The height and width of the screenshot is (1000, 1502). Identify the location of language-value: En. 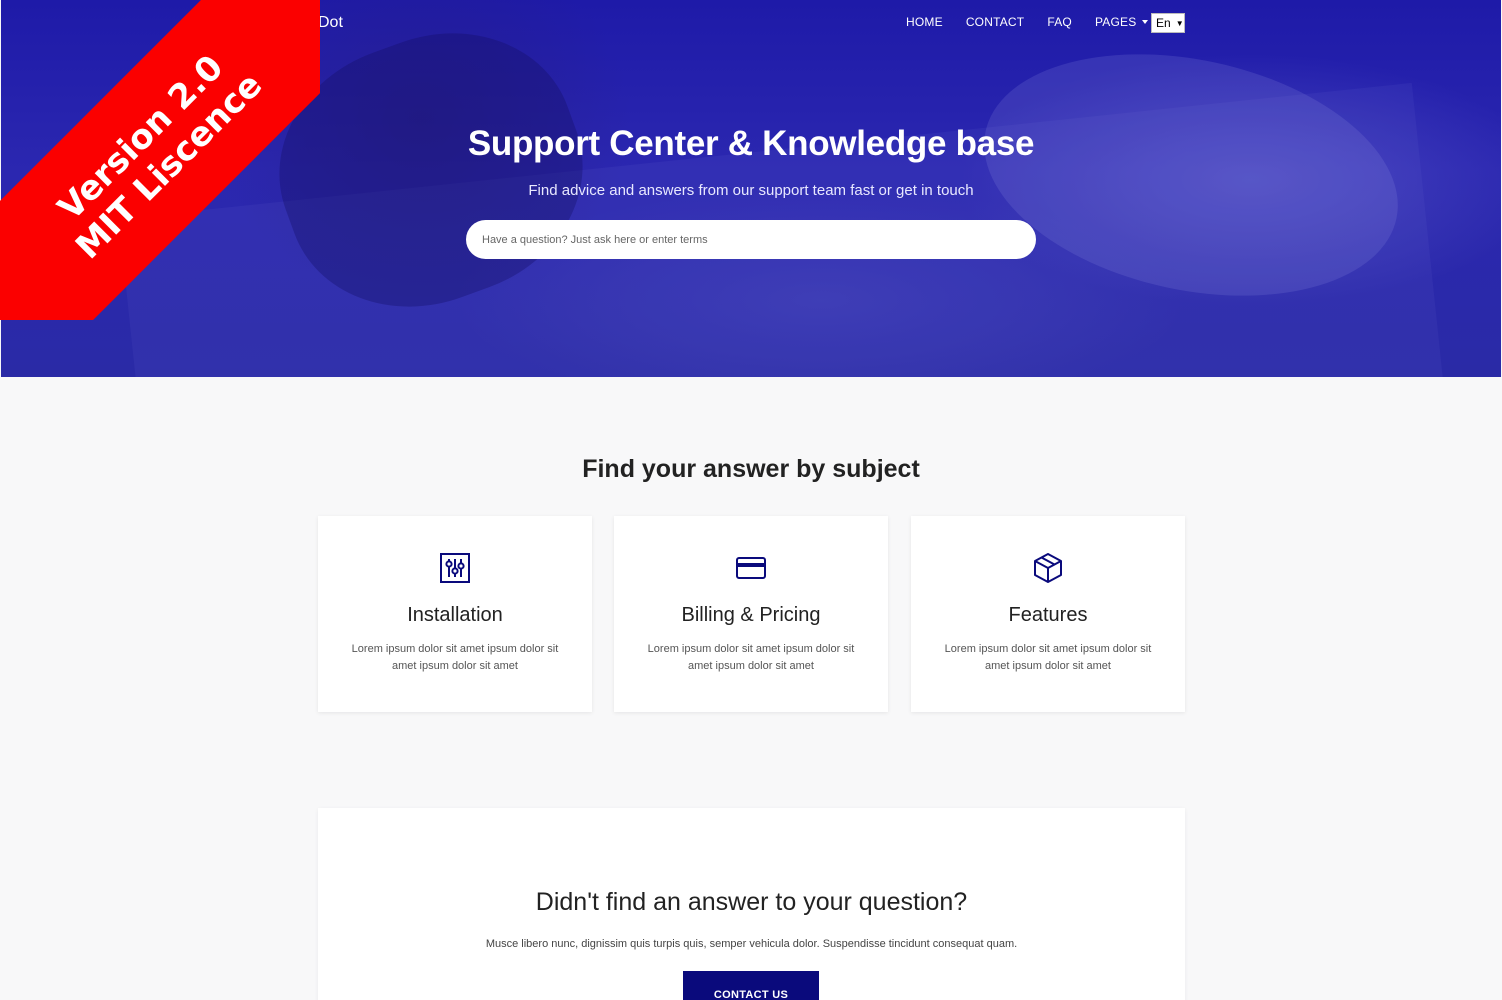
(1163, 23).